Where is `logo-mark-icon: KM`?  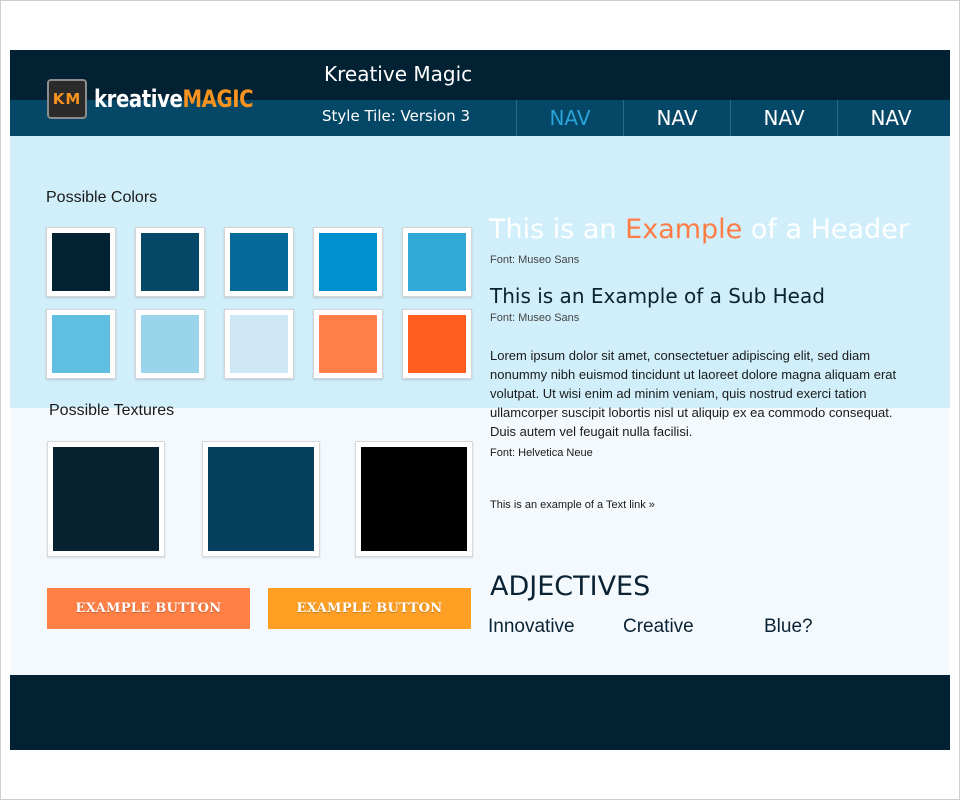
logo-mark-icon: KM is located at coordinates (67, 99).